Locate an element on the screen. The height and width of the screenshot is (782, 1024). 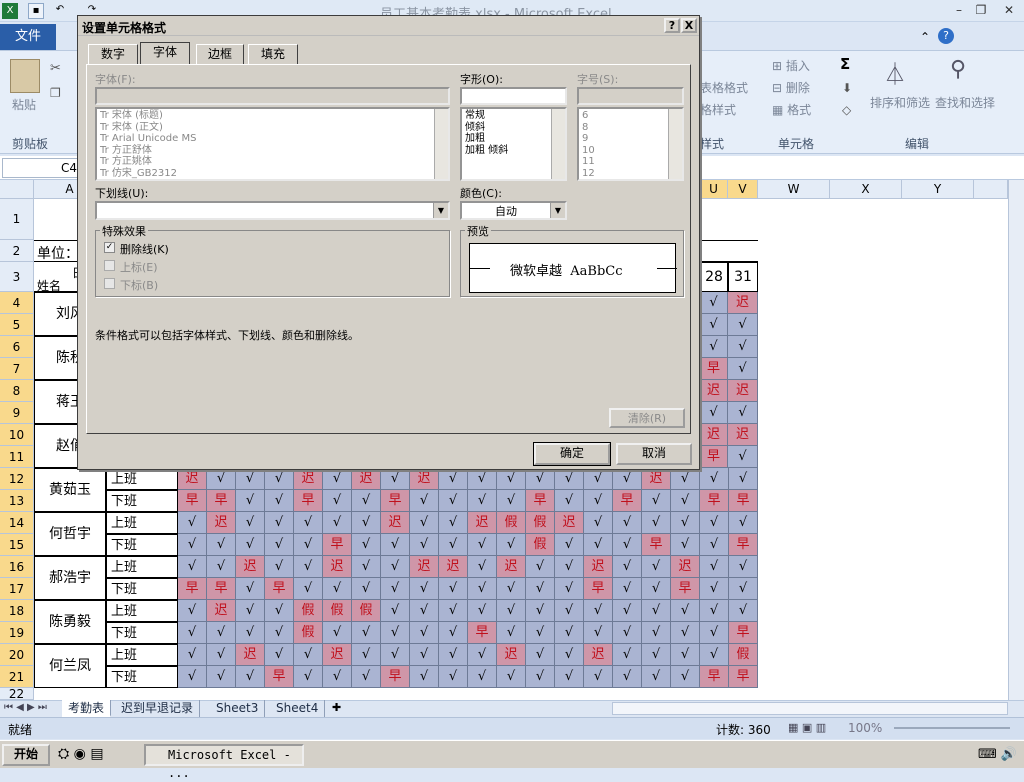
clear-icon: ◇ is located at coordinates (846, 110).